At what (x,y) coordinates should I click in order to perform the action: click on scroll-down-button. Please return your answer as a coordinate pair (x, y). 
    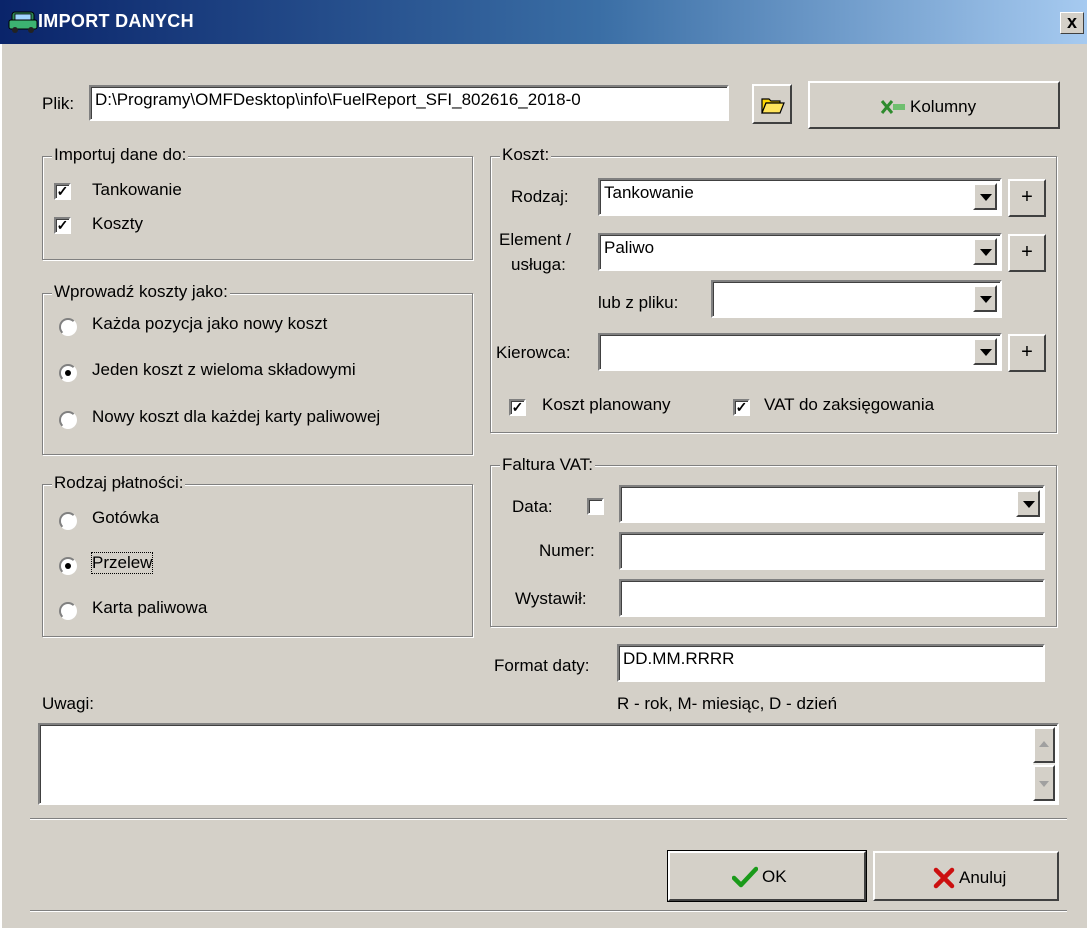
    Looking at the image, I should click on (1044, 783).